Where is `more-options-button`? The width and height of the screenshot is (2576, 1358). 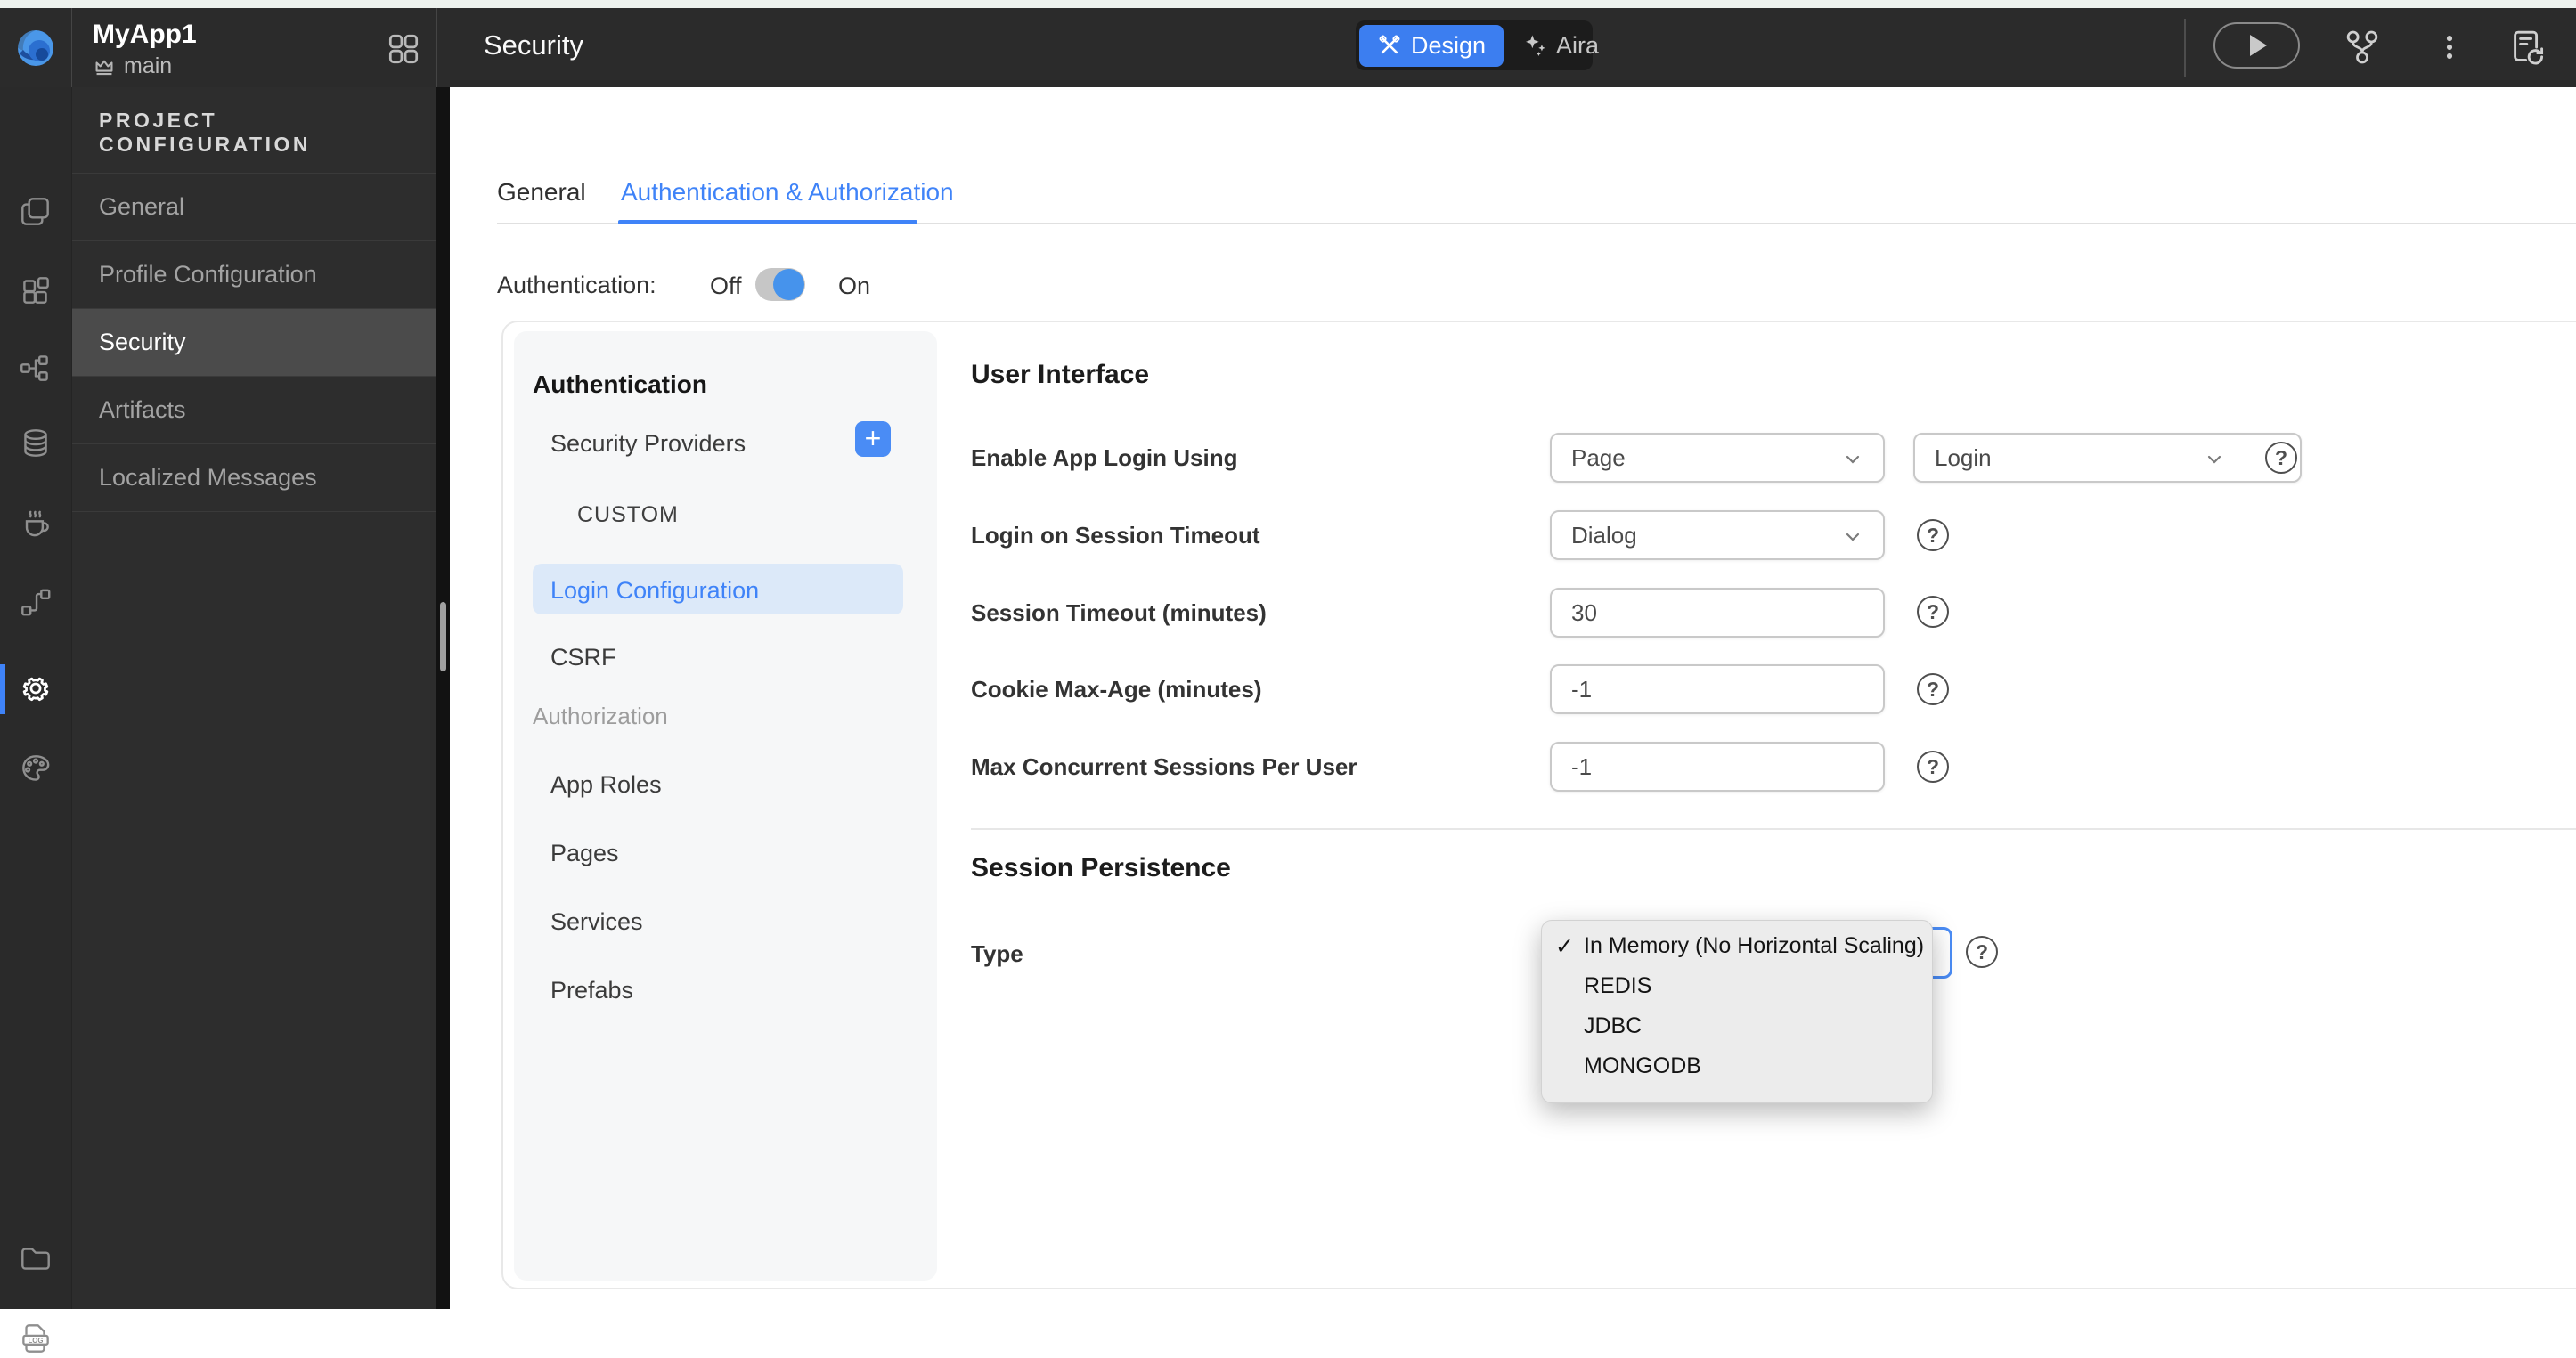 more-options-button is located at coordinates (2450, 47).